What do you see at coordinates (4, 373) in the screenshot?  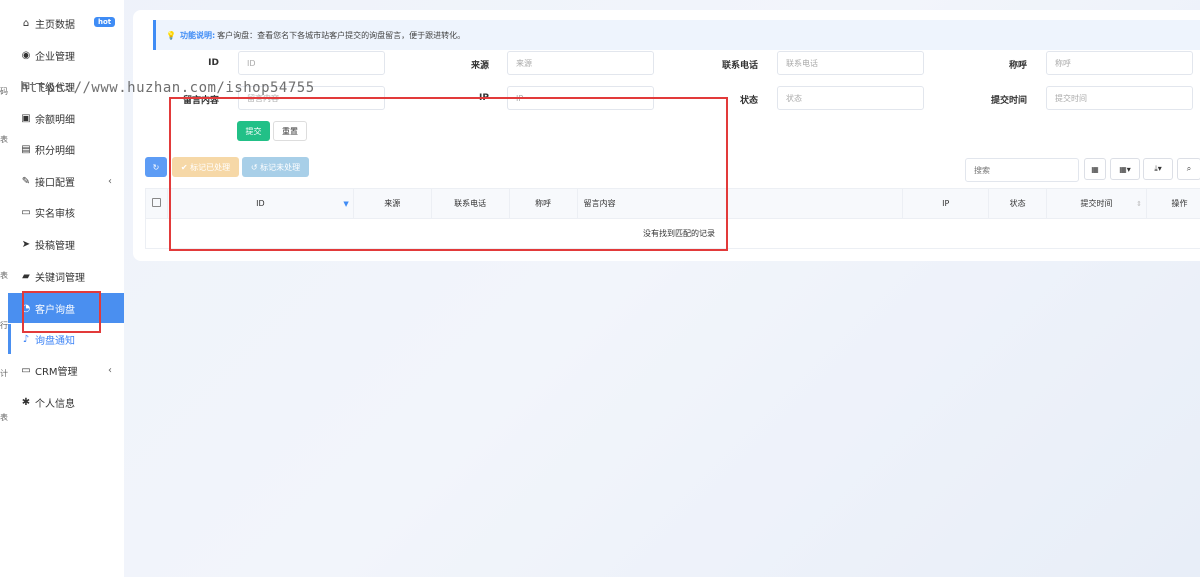 I see `edge-char: 计` at bounding box center [4, 373].